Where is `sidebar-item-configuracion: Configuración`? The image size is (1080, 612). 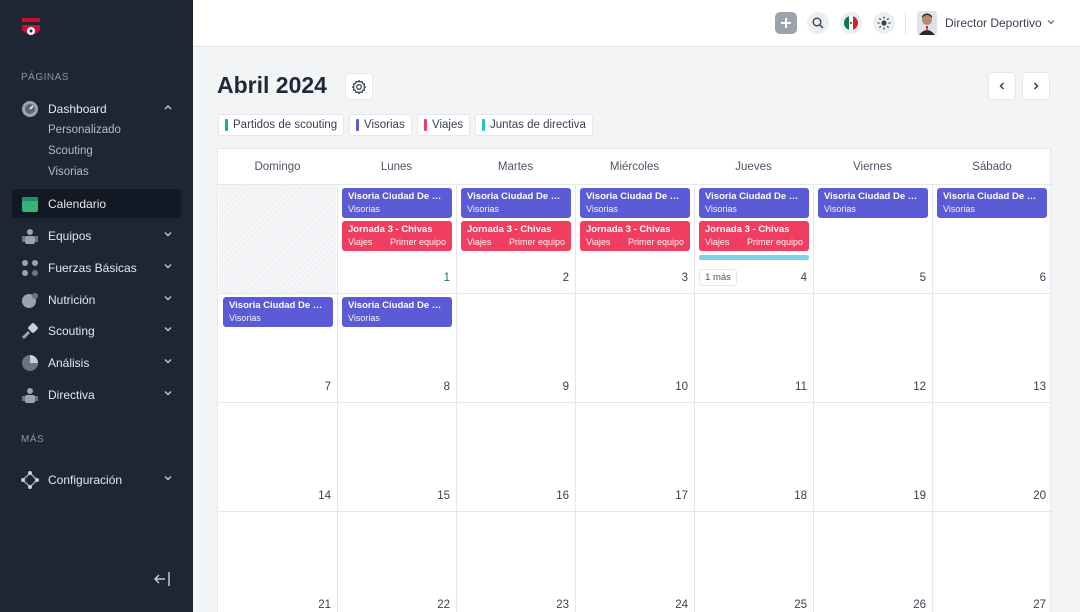
sidebar-item-configuracion: Configuración is located at coordinates (96, 479).